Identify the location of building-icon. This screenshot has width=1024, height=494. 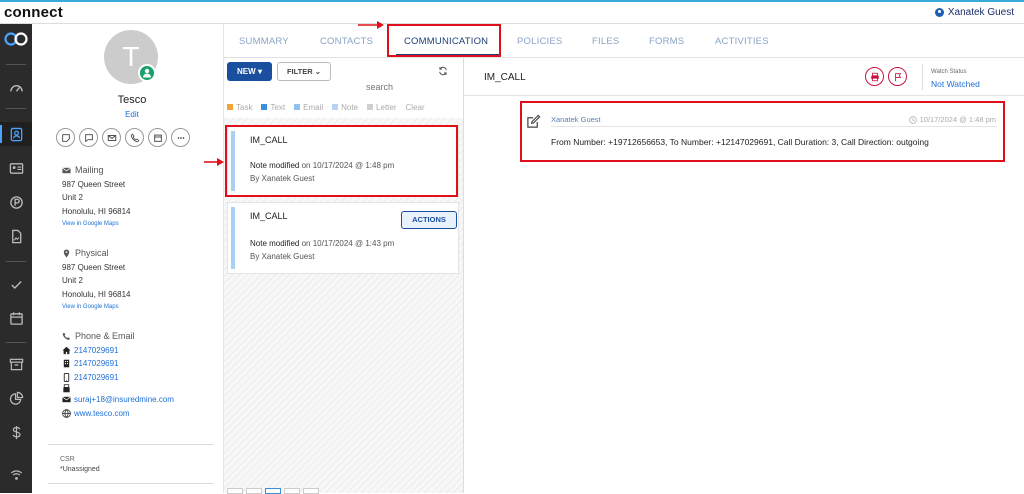
(66, 363).